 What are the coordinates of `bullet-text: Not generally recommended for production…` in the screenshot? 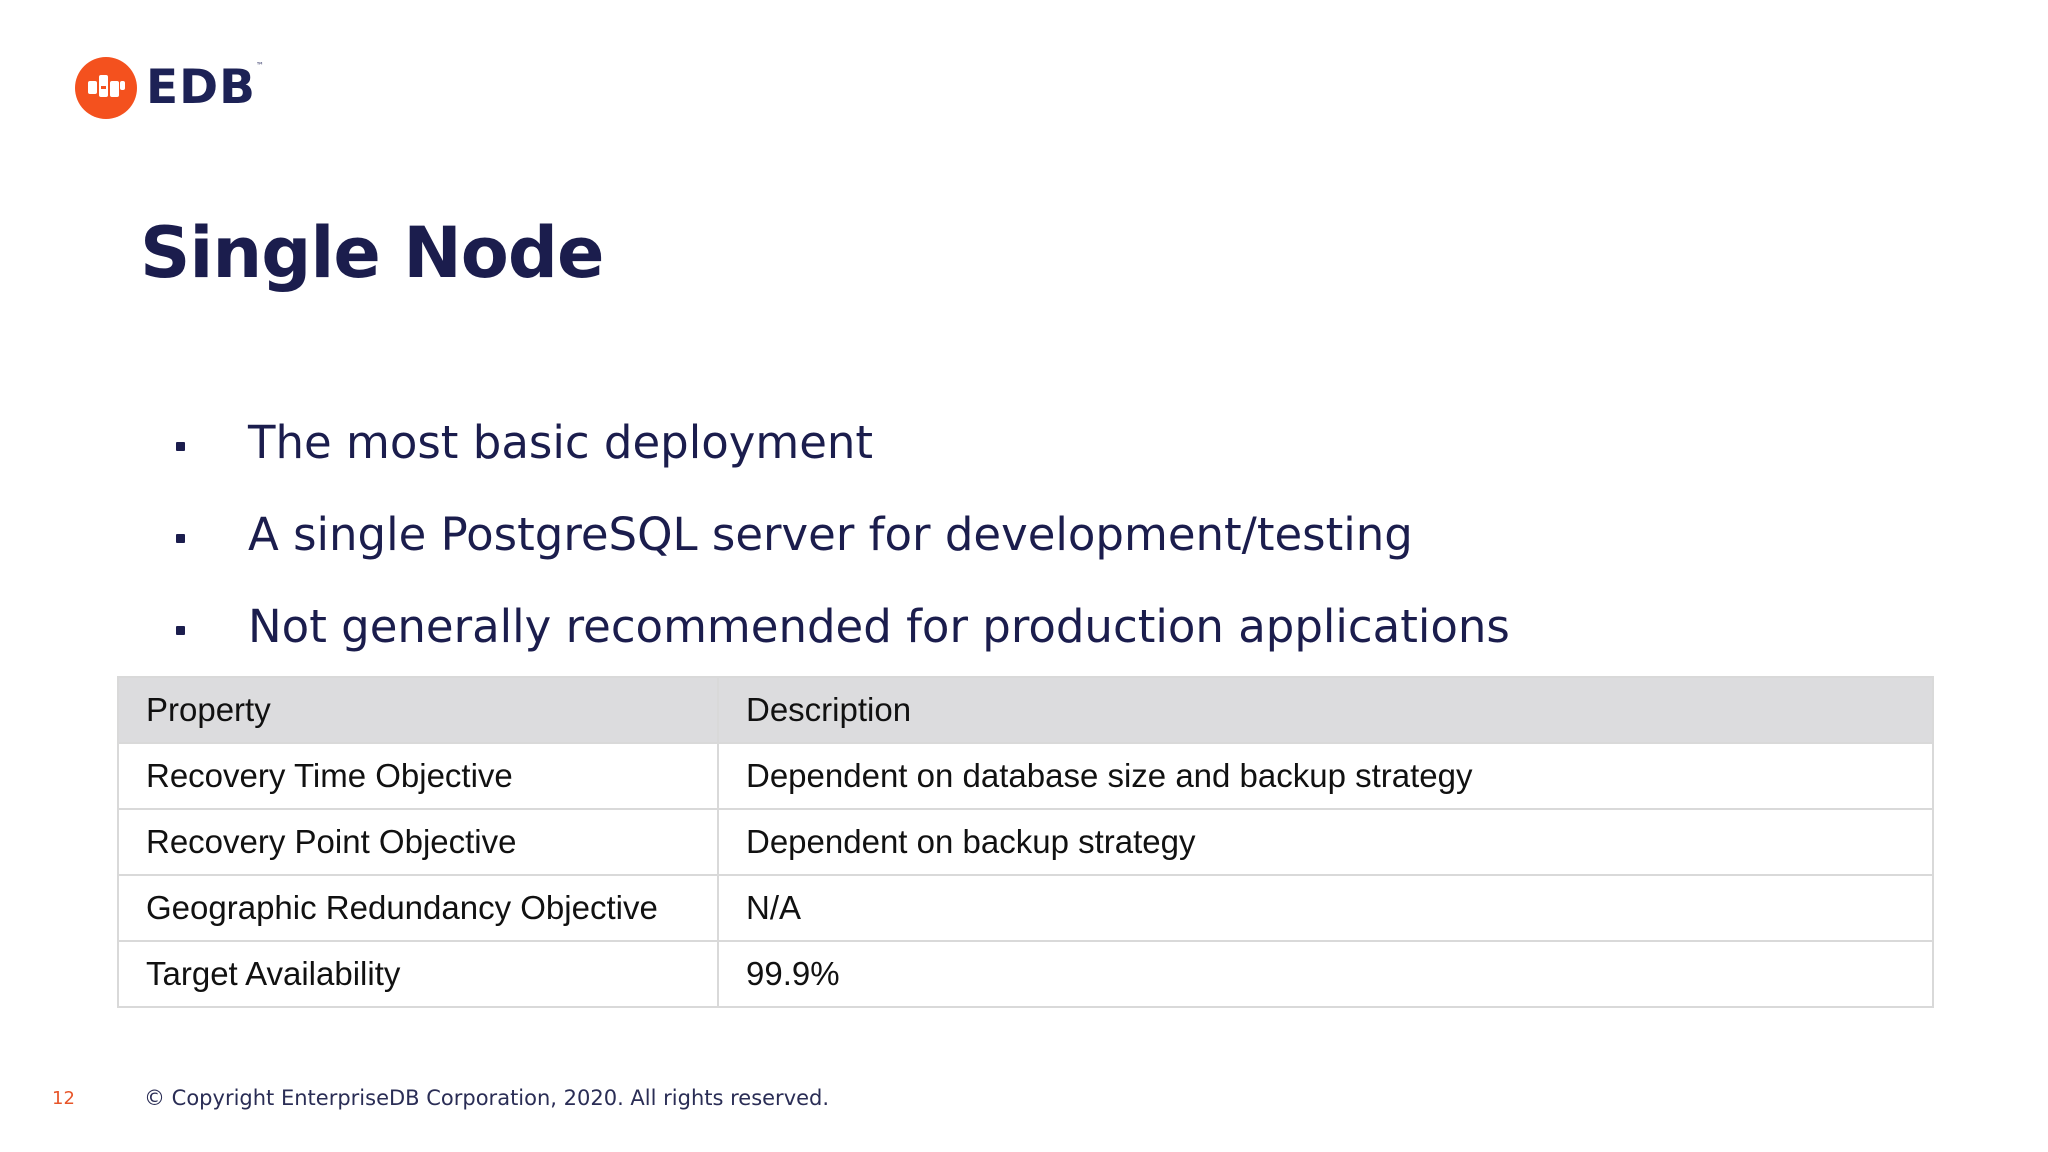 It's located at (879, 626).